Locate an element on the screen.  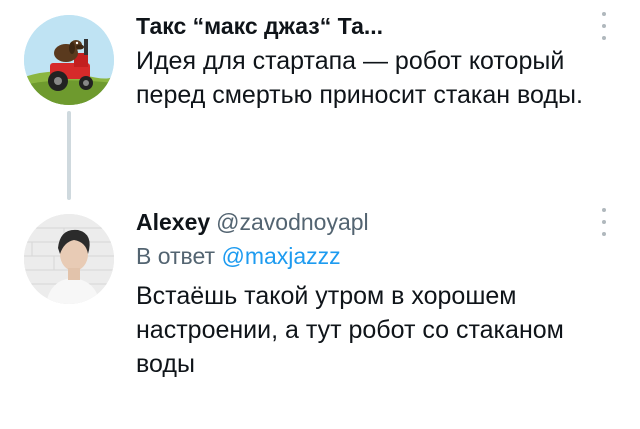
thread-connector-line is located at coordinates (69, 155).